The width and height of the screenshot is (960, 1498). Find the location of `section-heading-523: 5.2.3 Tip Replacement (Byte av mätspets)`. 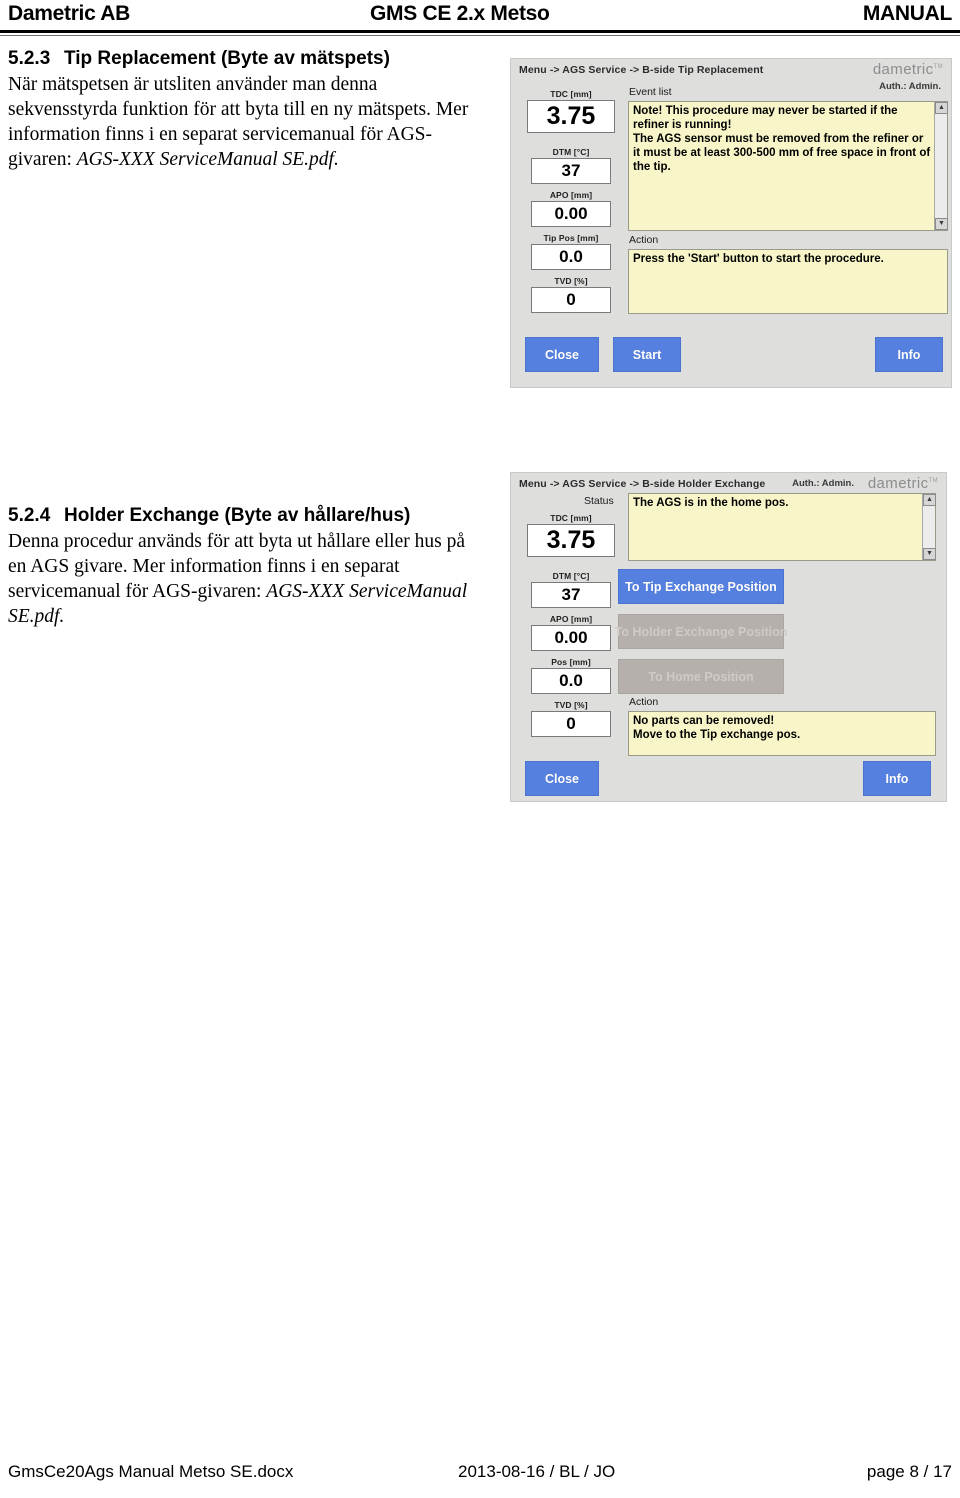

section-heading-523: 5.2.3 Tip Replacement (Byte av mätspets) is located at coordinates (248, 59).